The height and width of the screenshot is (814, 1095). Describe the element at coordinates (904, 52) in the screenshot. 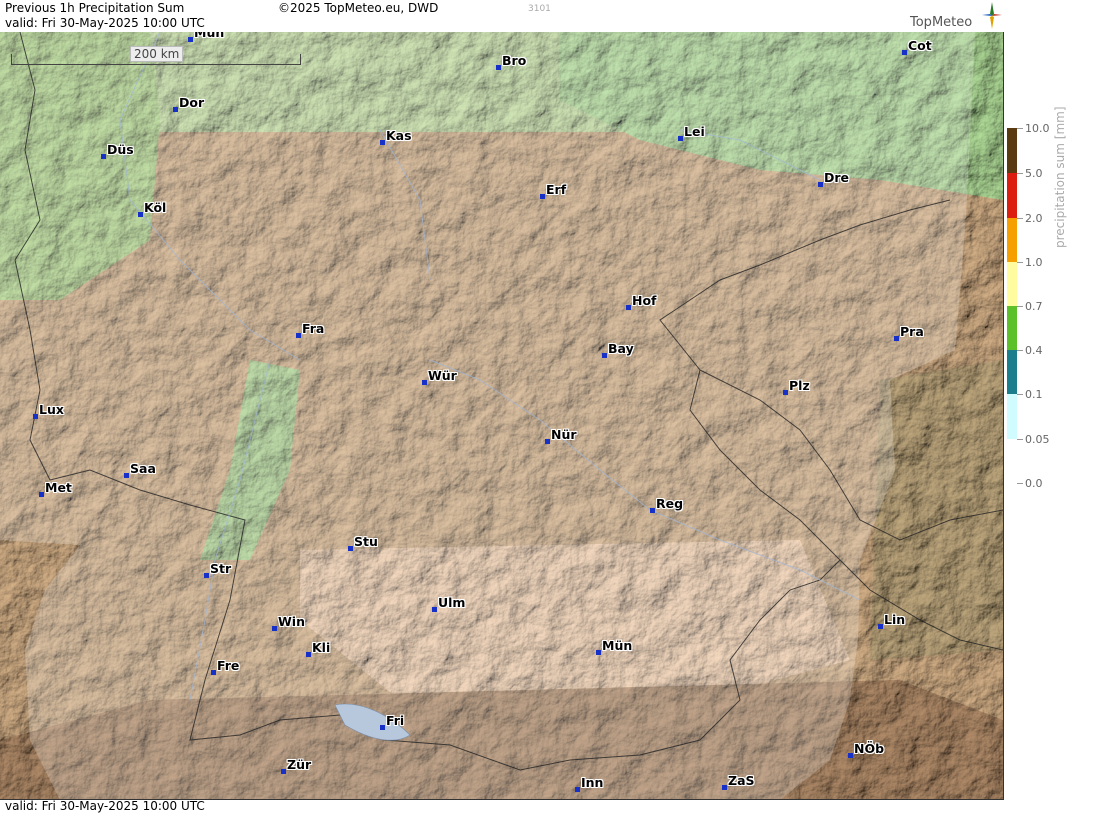

I see `city-marker-cot` at that location.